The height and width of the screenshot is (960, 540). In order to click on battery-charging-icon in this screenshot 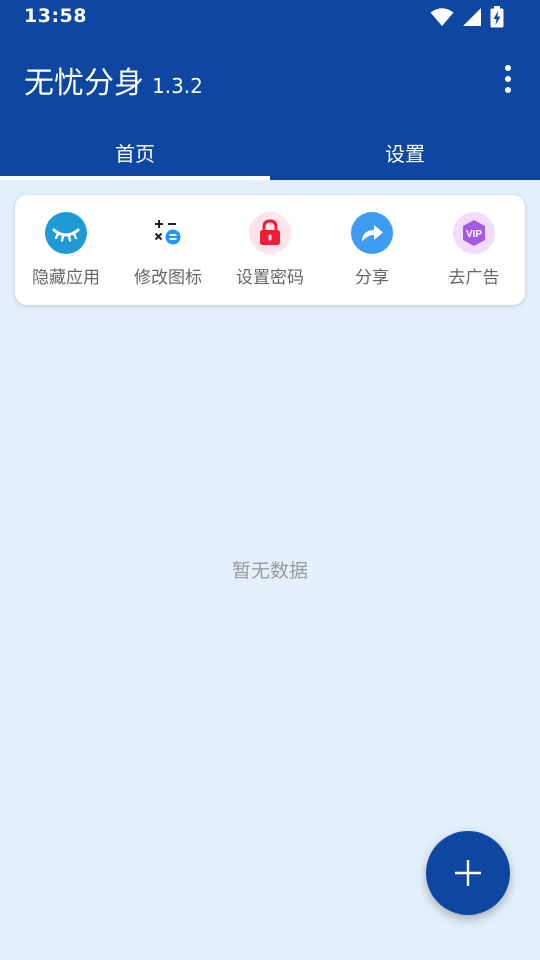, I will do `click(497, 17)`.